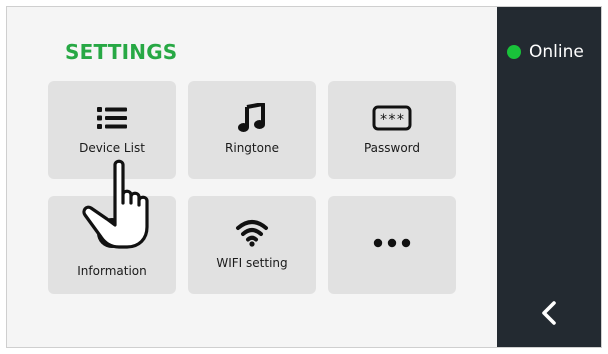 Image resolution: width=608 pixels, height=354 pixels. I want to click on music-note-icon, so click(252, 118).